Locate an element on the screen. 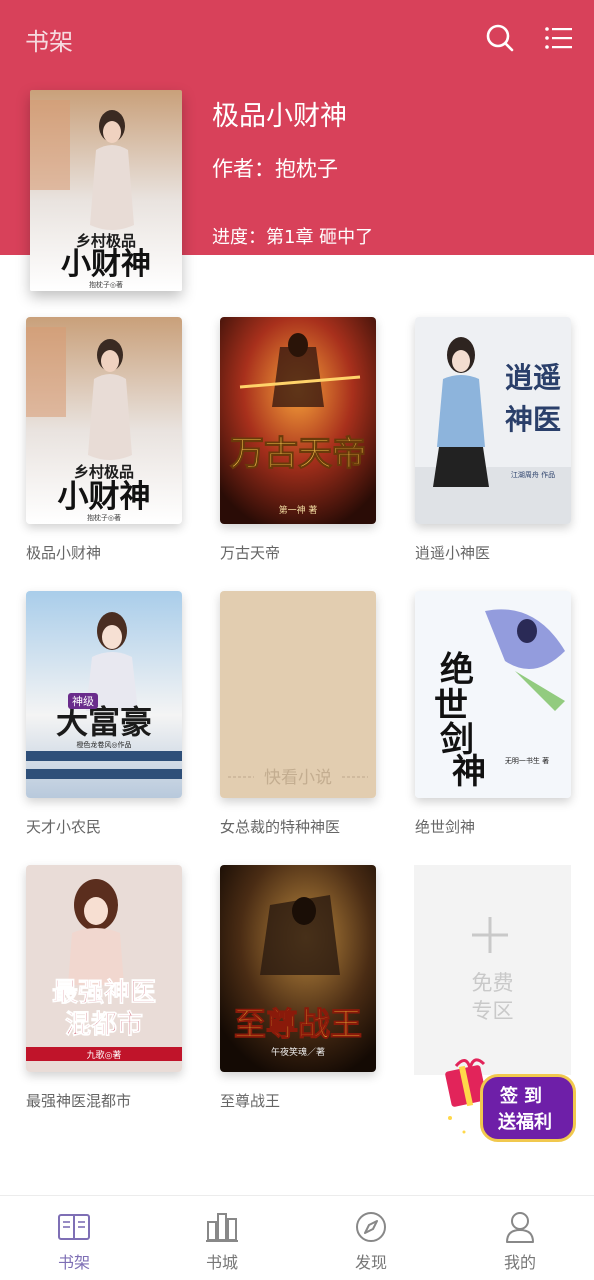 The height and width of the screenshot is (1280, 594). book-cover: 最强神医 混都市 九歌◎著 is located at coordinates (104, 968).